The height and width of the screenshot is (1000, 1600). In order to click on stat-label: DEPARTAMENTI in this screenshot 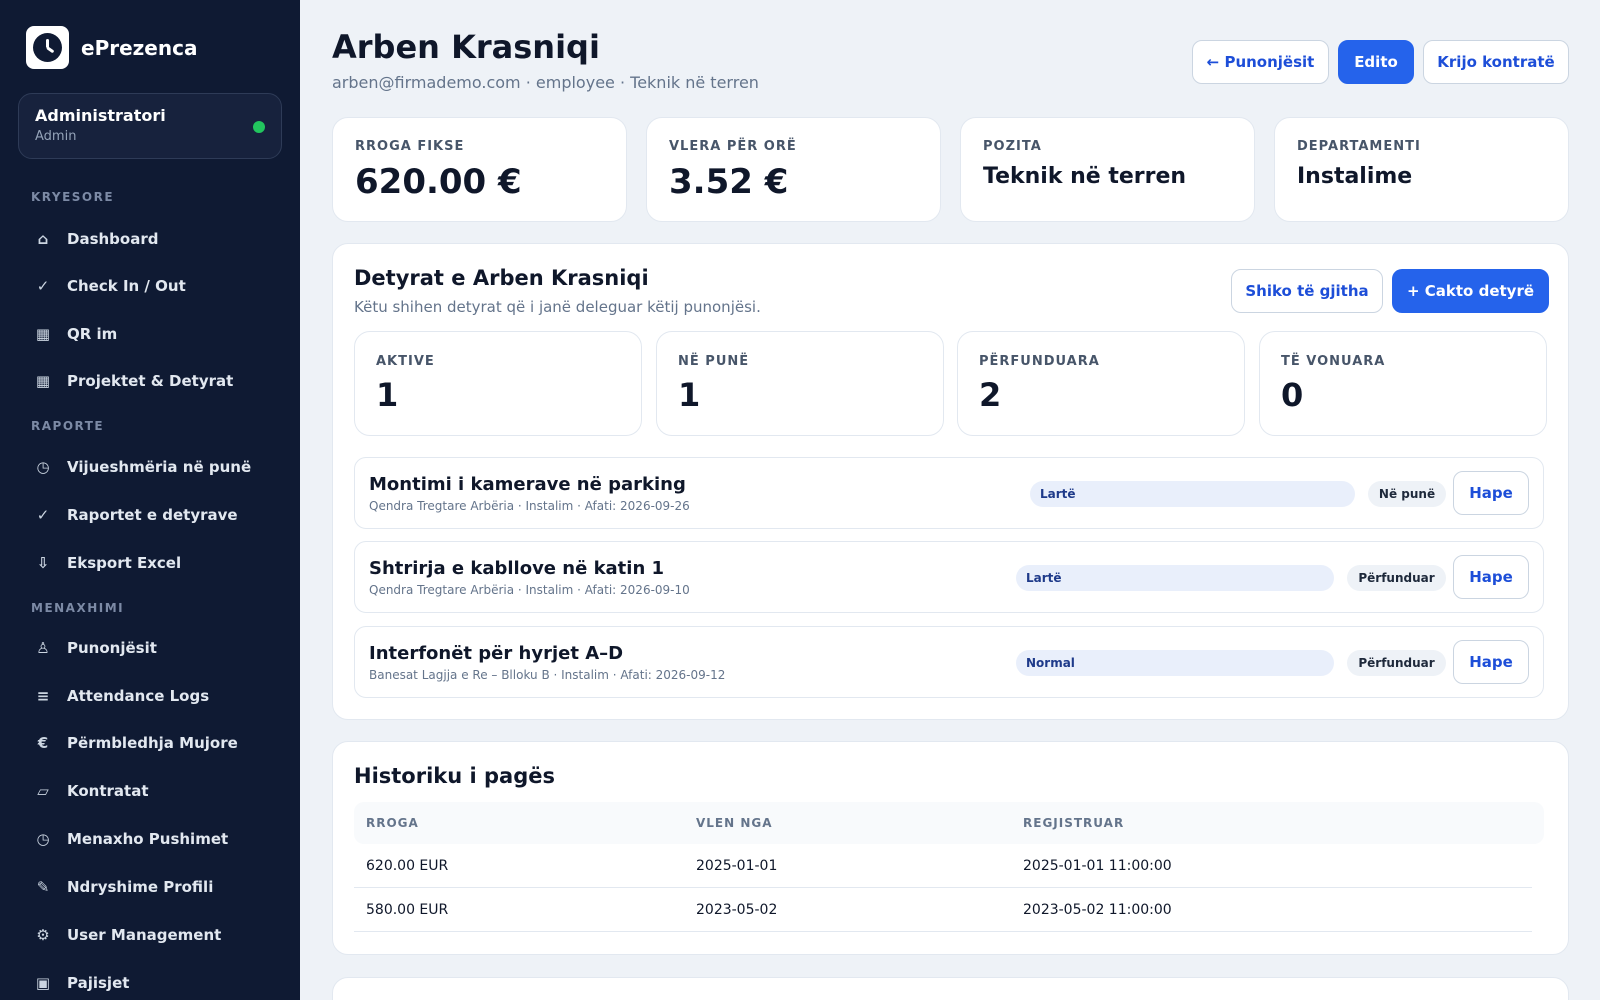, I will do `click(1359, 146)`.